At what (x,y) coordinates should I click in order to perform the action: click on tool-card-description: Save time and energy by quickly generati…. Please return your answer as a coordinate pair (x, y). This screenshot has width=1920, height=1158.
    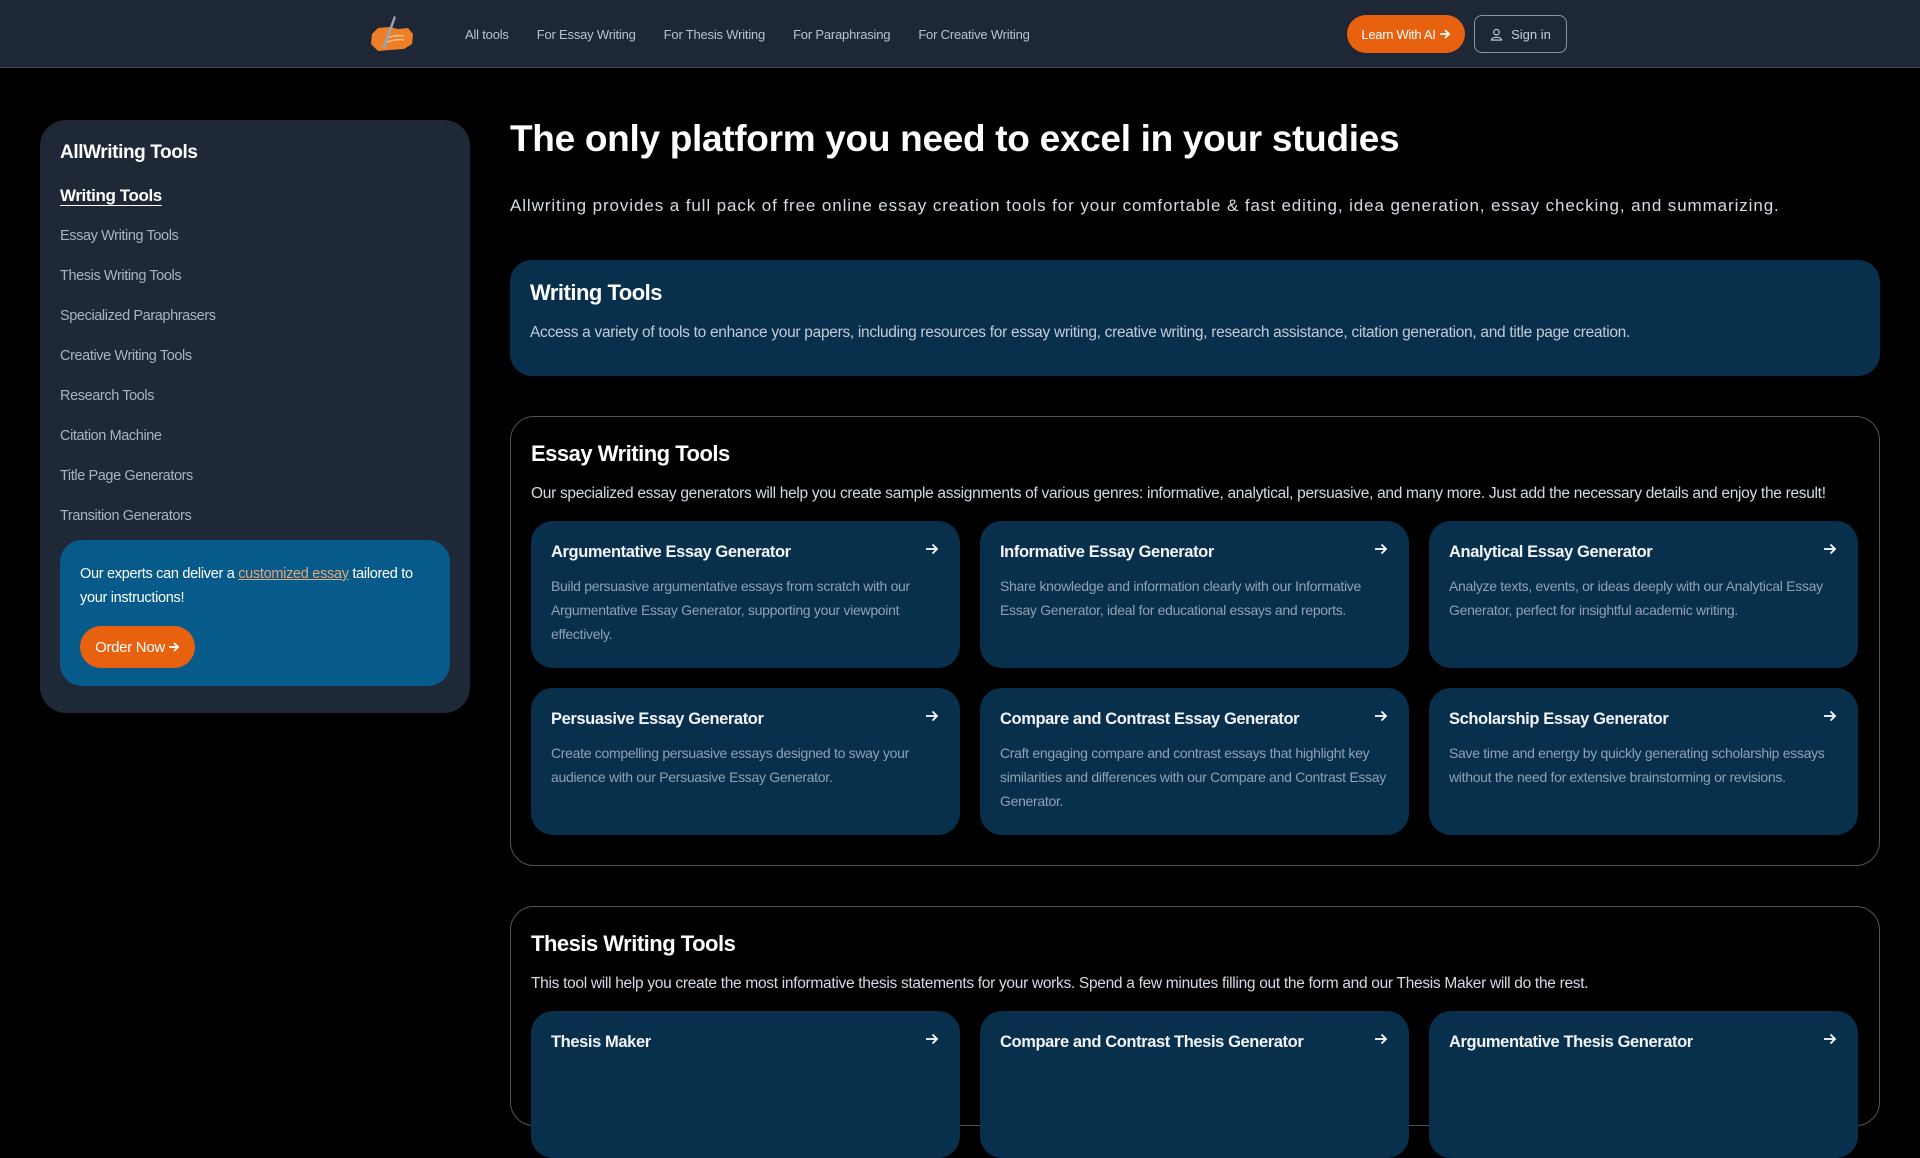
    Looking at the image, I should click on (1637, 765).